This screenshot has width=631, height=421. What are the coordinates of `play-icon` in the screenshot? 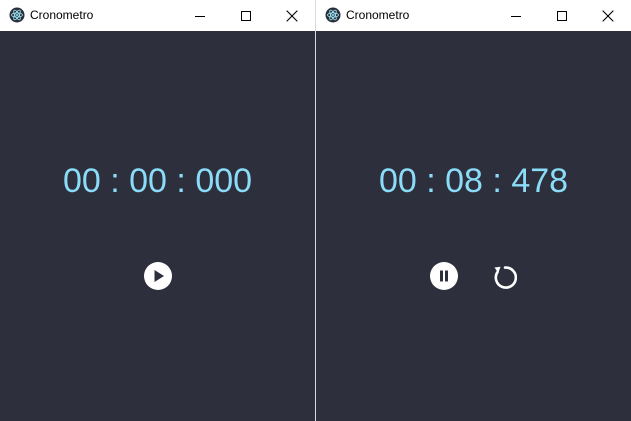 It's located at (158, 276).